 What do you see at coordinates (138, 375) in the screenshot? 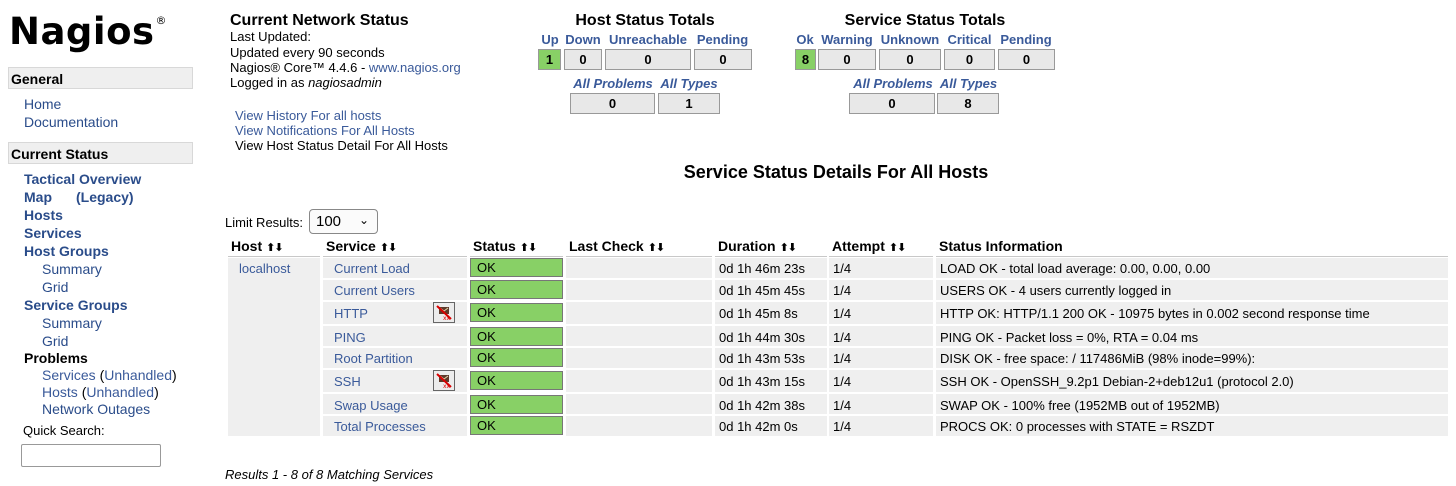
I see `problems-services-unhandled-link: Unhandled` at bounding box center [138, 375].